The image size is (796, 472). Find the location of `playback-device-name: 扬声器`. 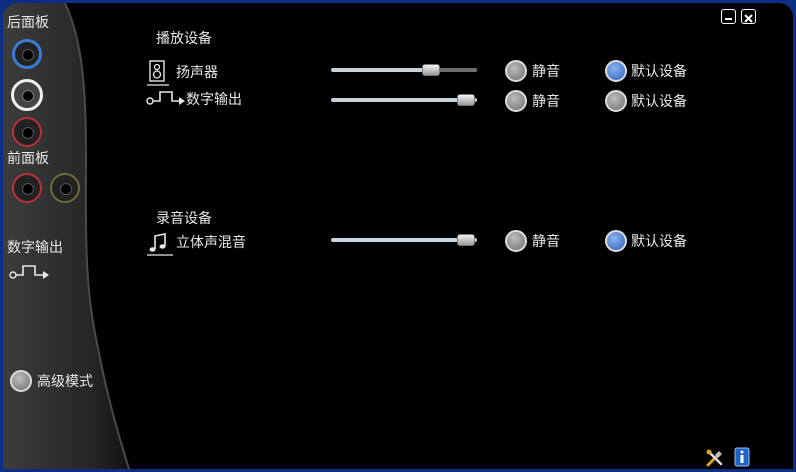

playback-device-name: 扬声器 is located at coordinates (197, 73).